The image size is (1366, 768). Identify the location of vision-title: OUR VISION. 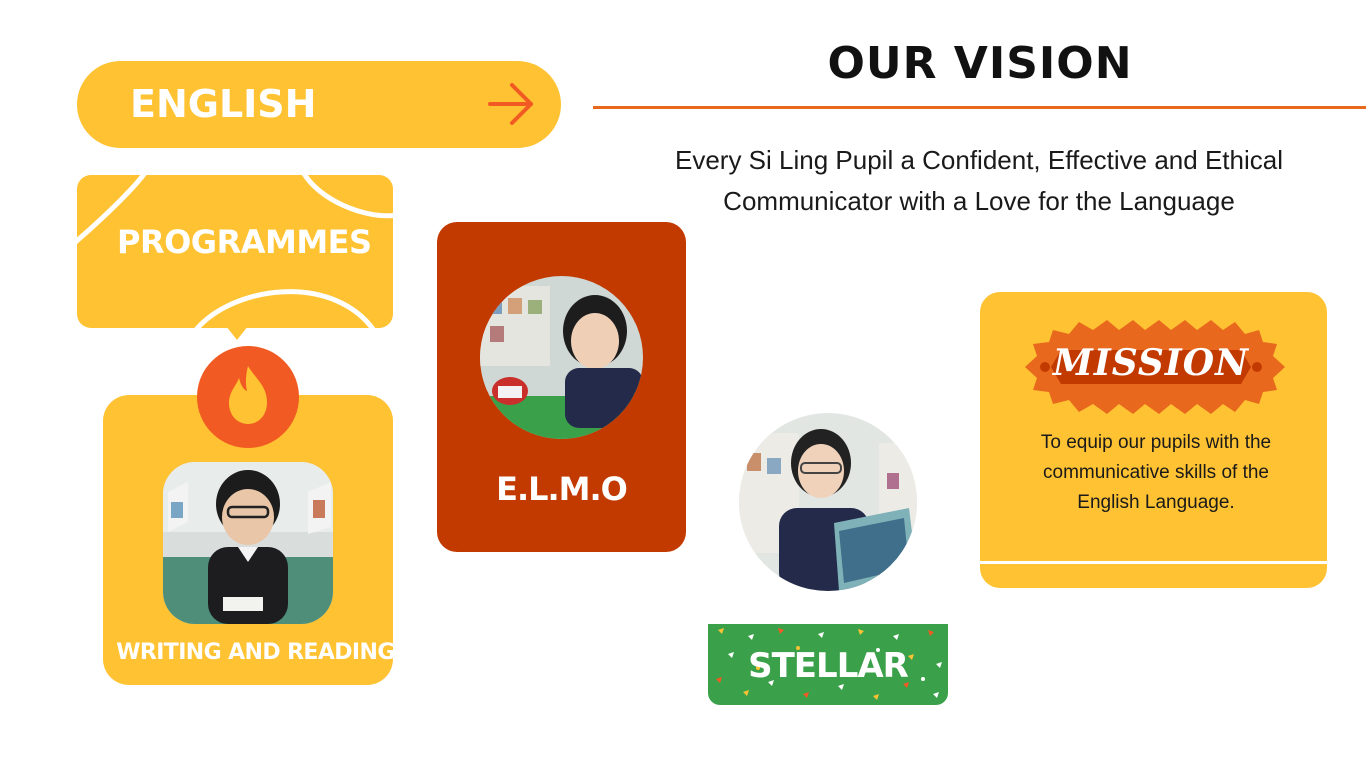
(980, 63).